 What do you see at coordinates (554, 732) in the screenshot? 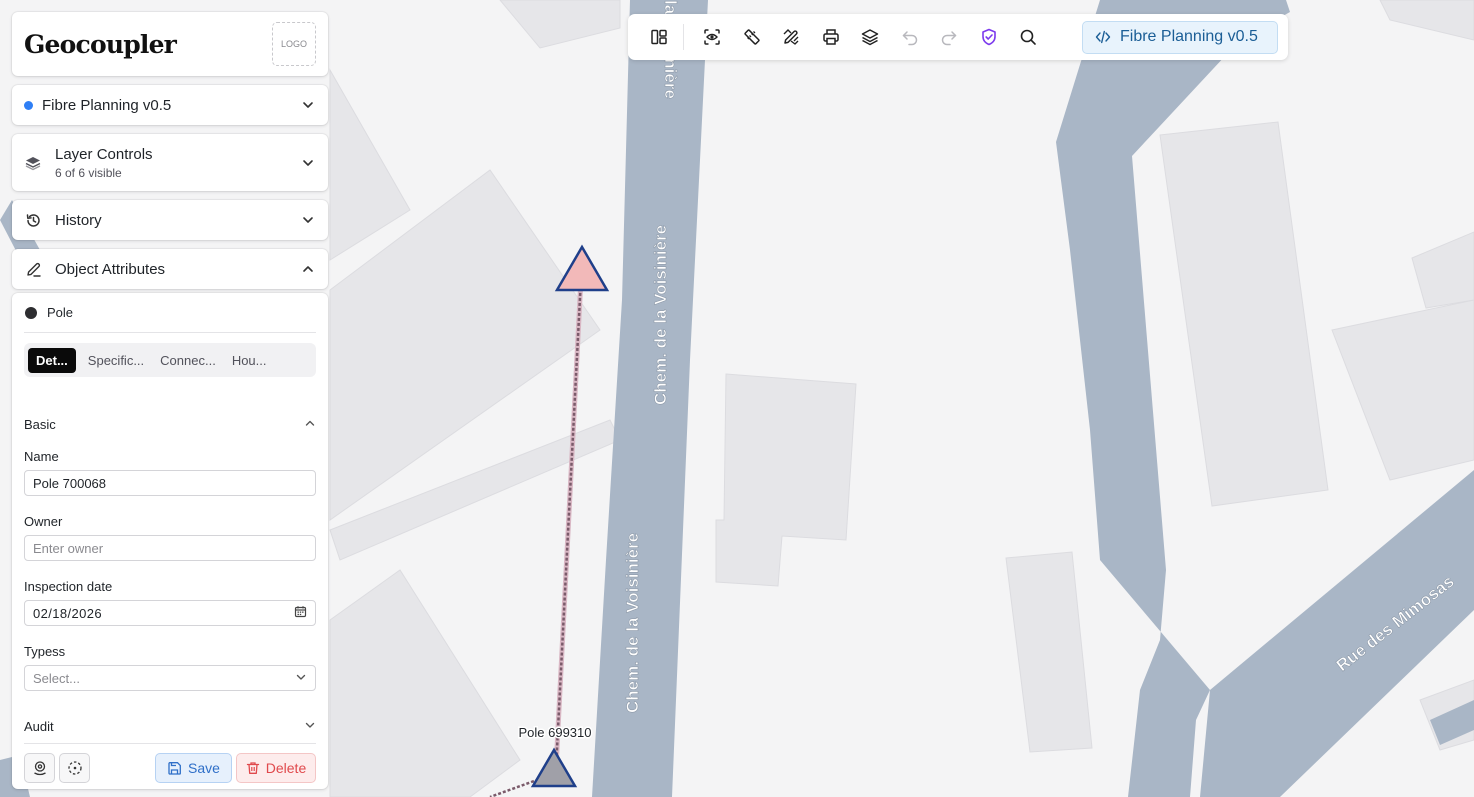
I see `pole-label: Pole 699310` at bounding box center [554, 732].